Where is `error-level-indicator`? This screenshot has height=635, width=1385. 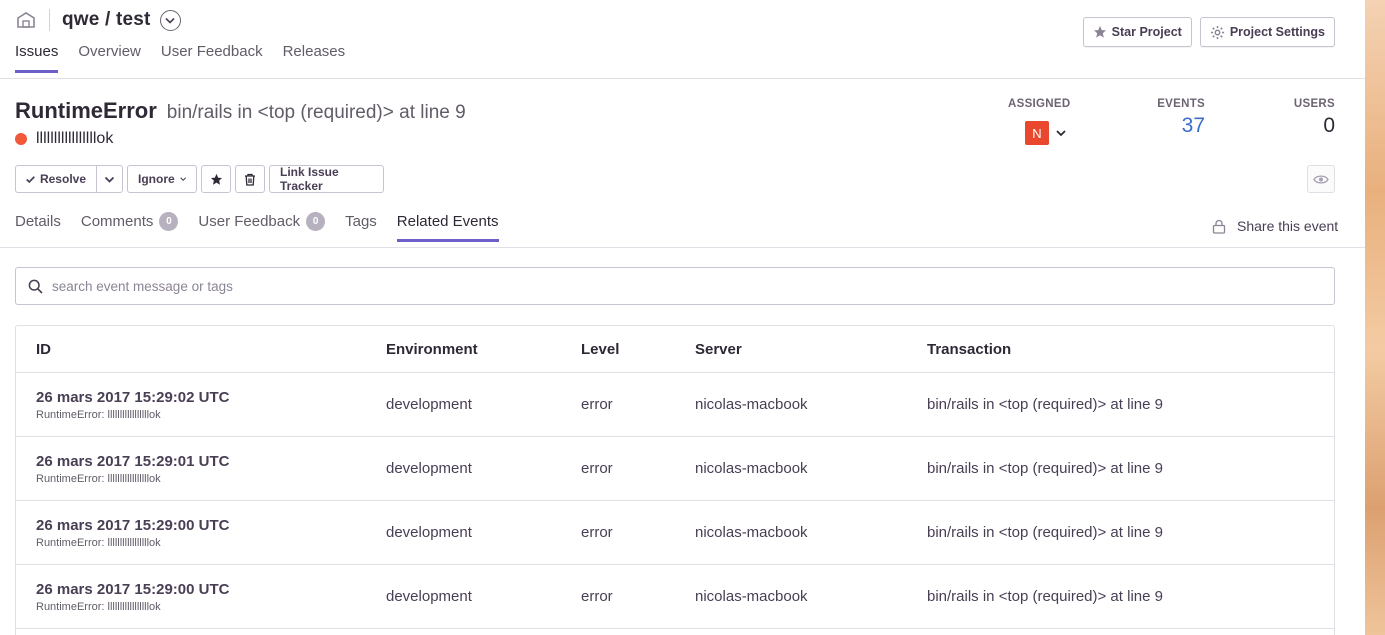 error-level-indicator is located at coordinates (21, 139).